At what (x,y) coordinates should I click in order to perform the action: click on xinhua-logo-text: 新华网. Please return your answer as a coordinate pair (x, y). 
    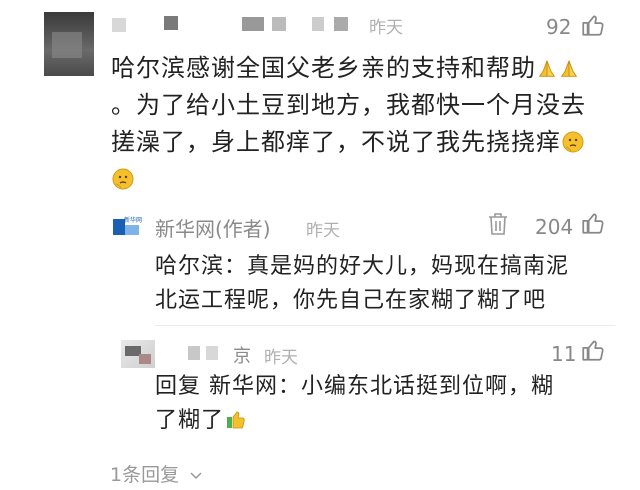
    Looking at the image, I should click on (133, 220).